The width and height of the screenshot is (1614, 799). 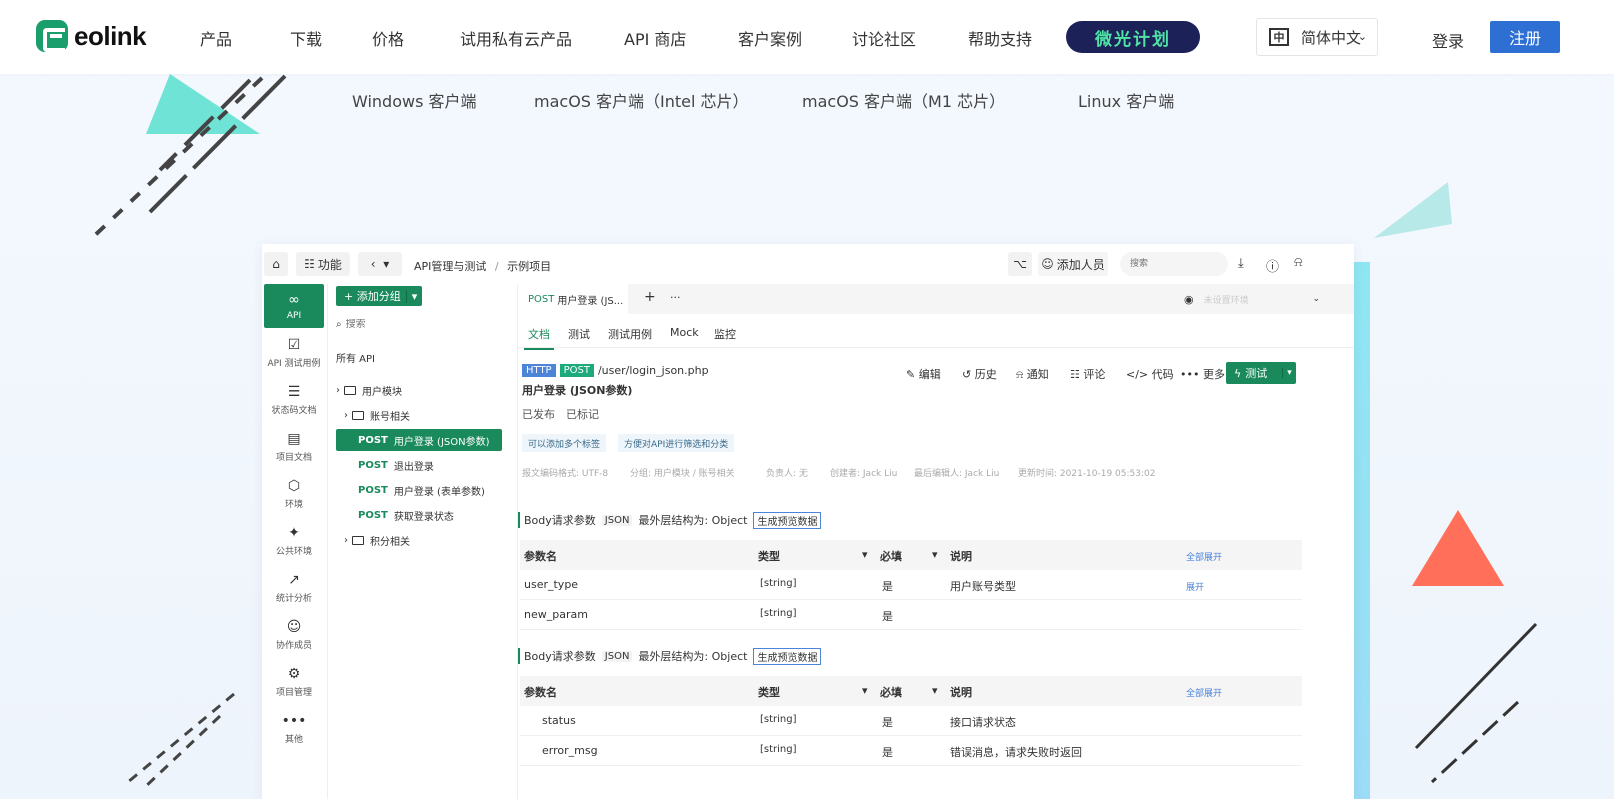 What do you see at coordinates (91, 36) in the screenshot?
I see `brand-logo: eolink` at bounding box center [91, 36].